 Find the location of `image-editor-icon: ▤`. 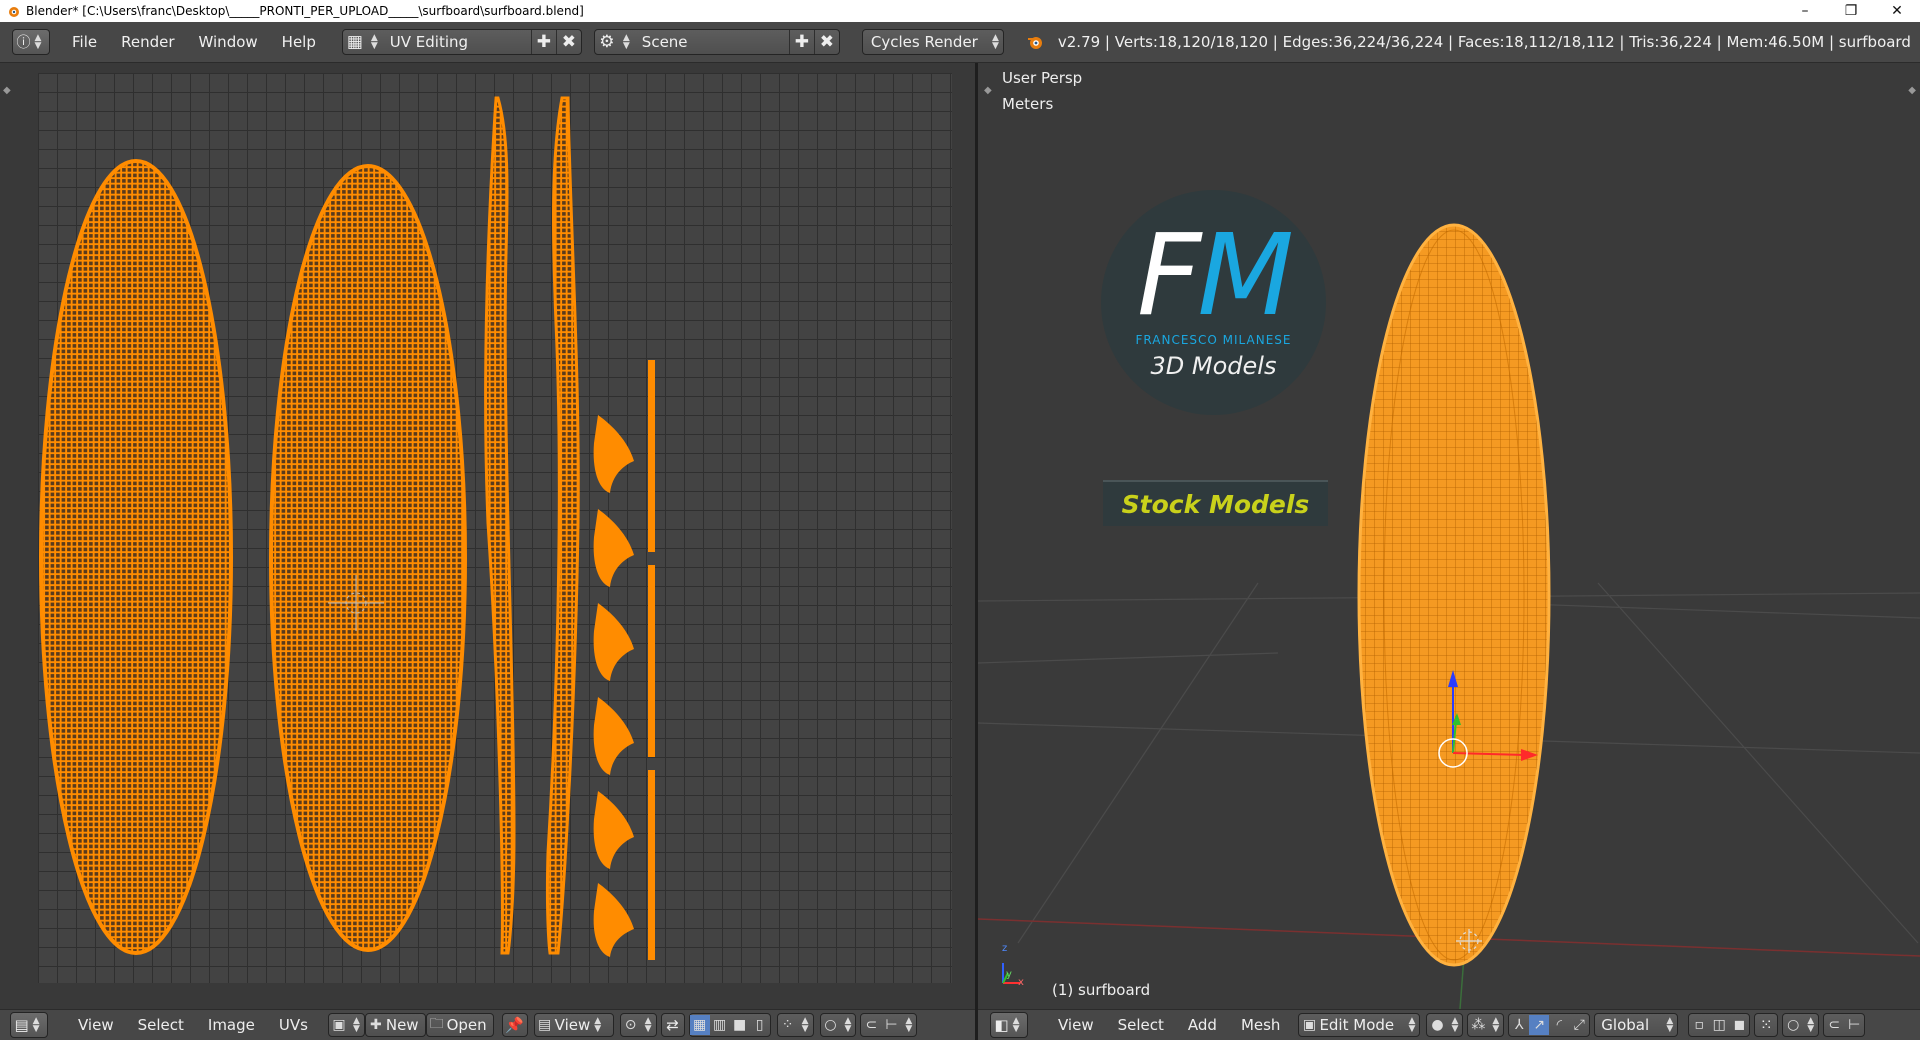

image-editor-icon: ▤ is located at coordinates (21, 1025).